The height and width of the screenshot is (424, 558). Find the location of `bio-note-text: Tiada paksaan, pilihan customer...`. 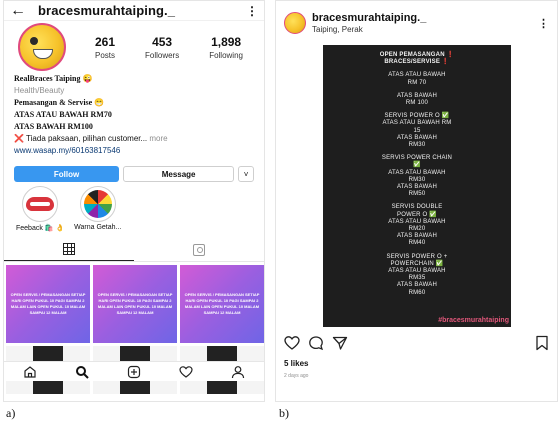

bio-note-text: Tiada paksaan, pilihan customer... is located at coordinates (87, 138).